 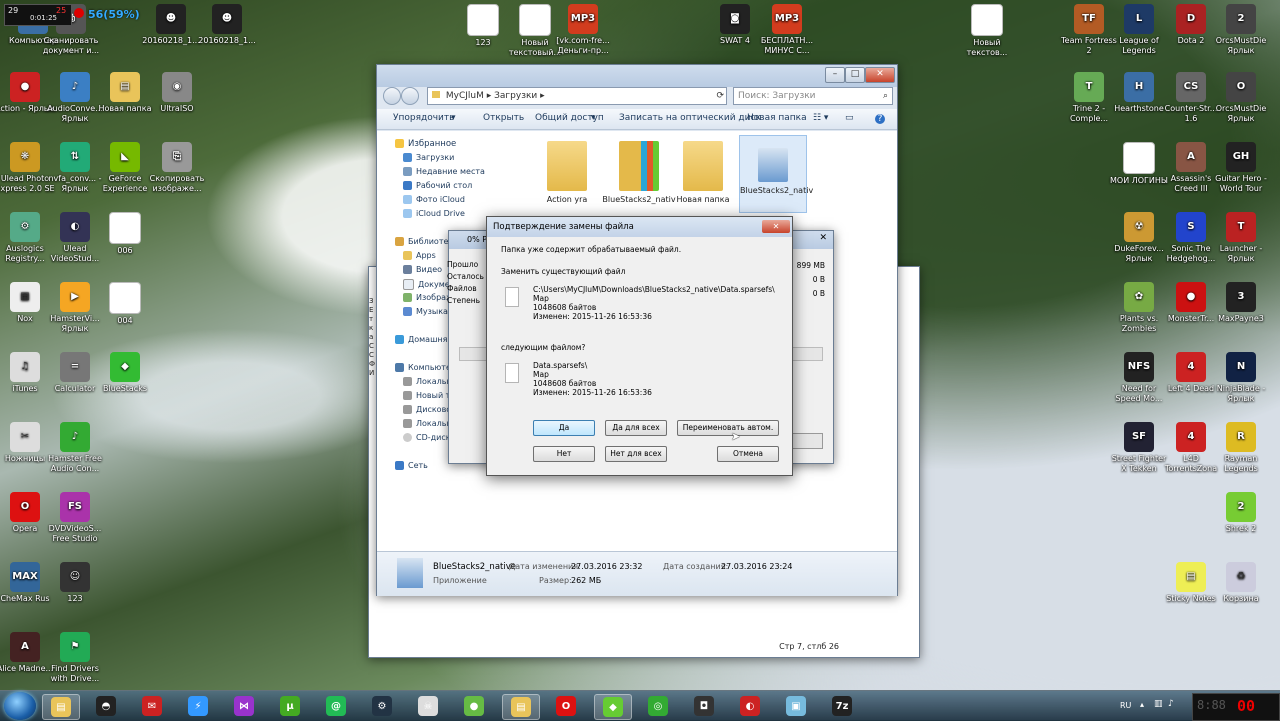 What do you see at coordinates (849, 118) in the screenshot?
I see `preview-pane-icon: ▭` at bounding box center [849, 118].